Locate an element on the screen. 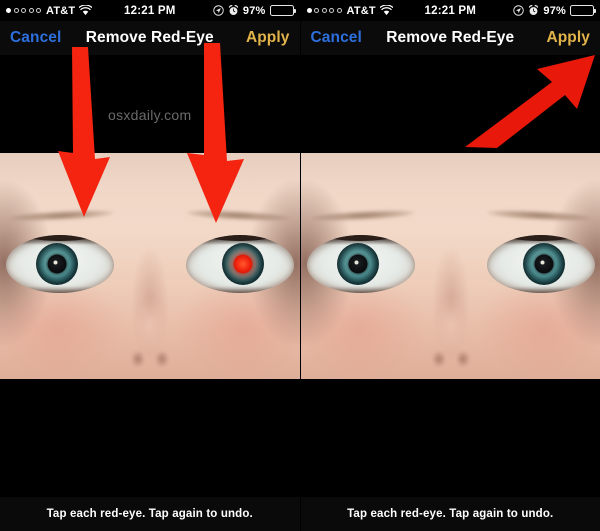 The height and width of the screenshot is (531, 600). watermark-label: osxdaily.com is located at coordinates (150, 115).